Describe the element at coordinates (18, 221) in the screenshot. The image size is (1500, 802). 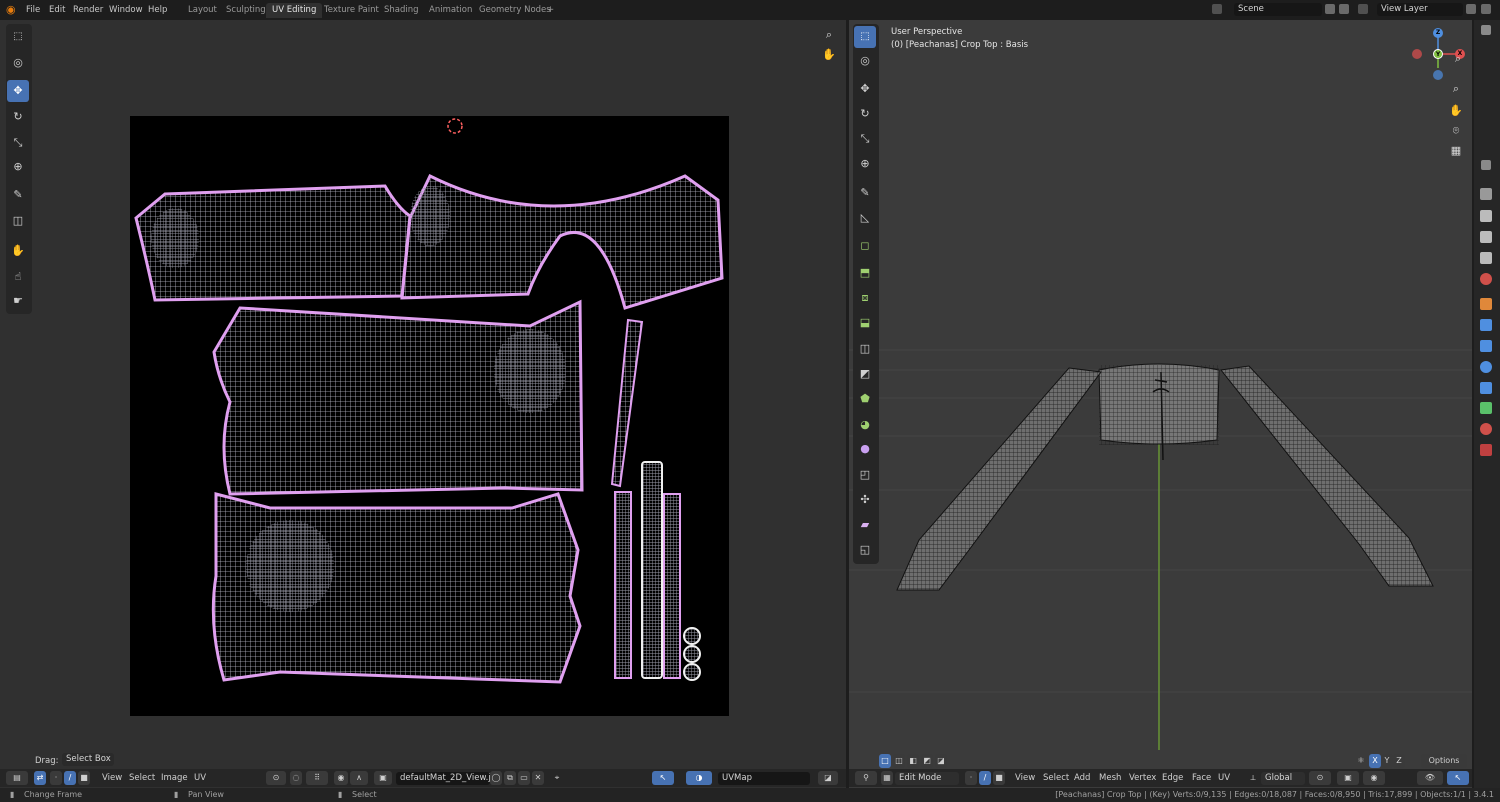
I see `rip-region-tool-icon: ◫` at that location.